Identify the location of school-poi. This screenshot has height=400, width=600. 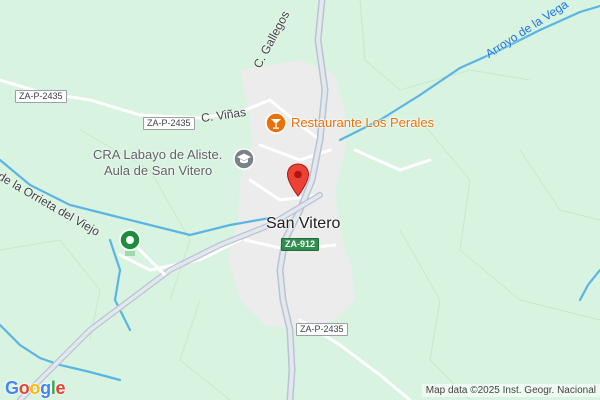
(244, 161).